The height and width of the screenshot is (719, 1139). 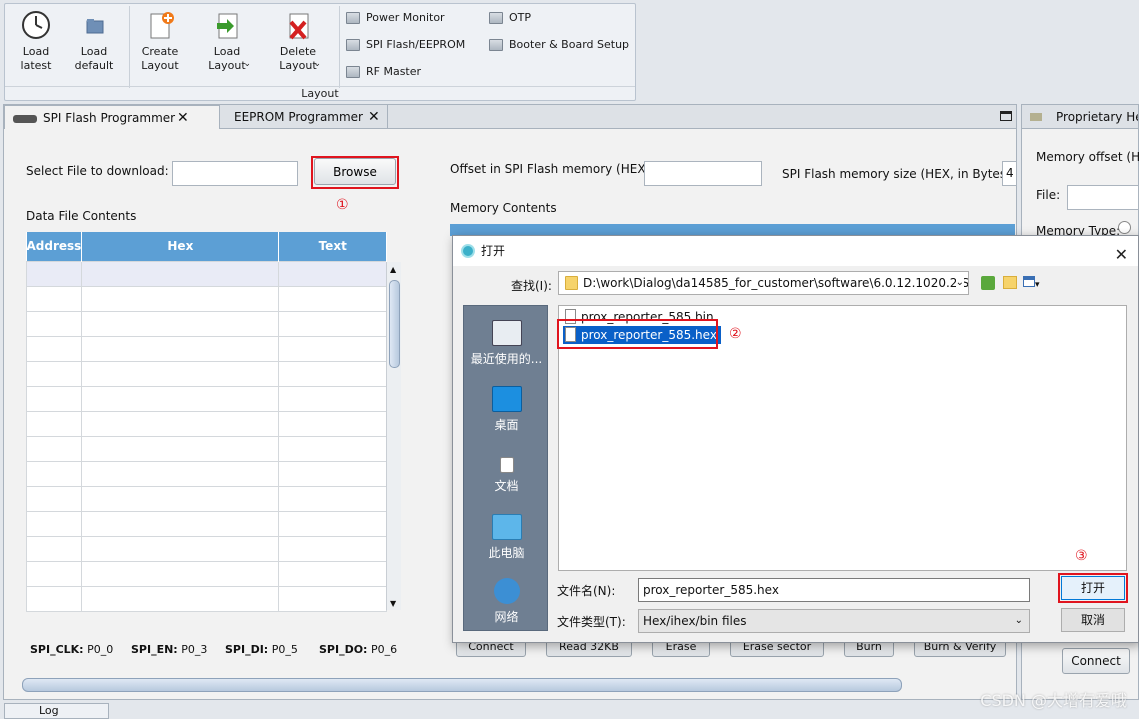 I want to click on power-monitor-button: Power Monitor, so click(x=395, y=17).